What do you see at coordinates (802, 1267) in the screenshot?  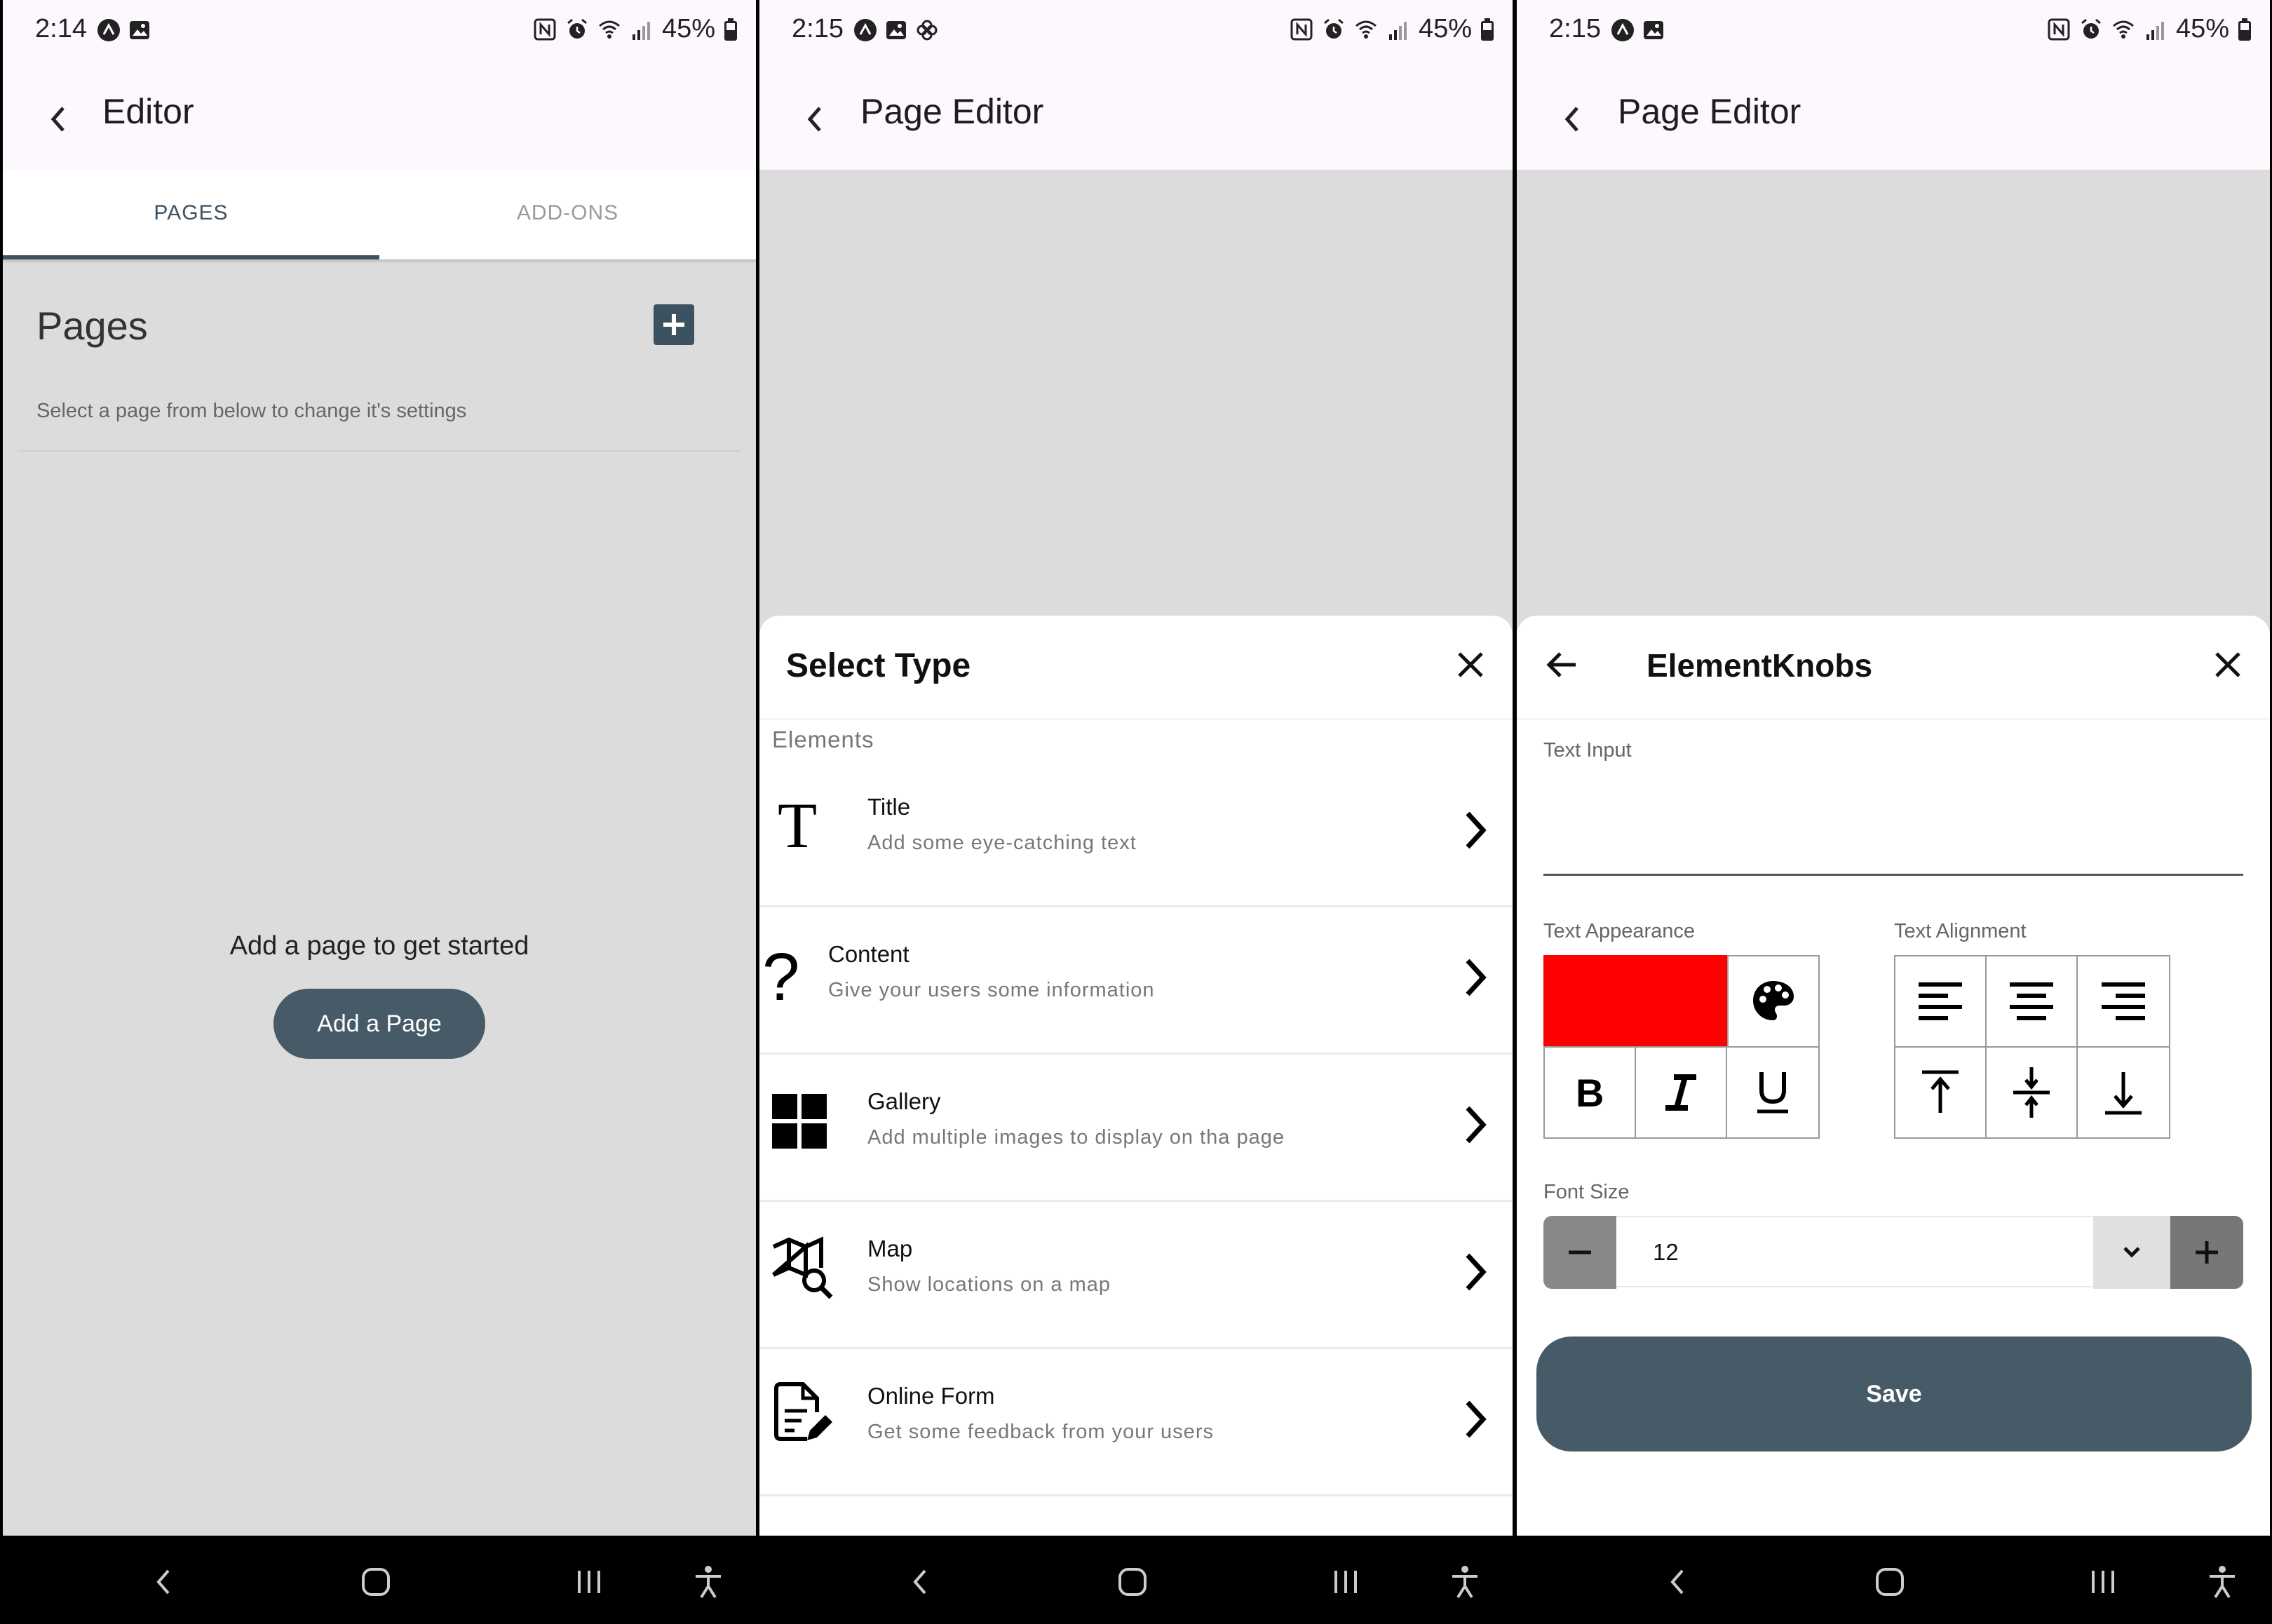 I see `map-search-icon` at bounding box center [802, 1267].